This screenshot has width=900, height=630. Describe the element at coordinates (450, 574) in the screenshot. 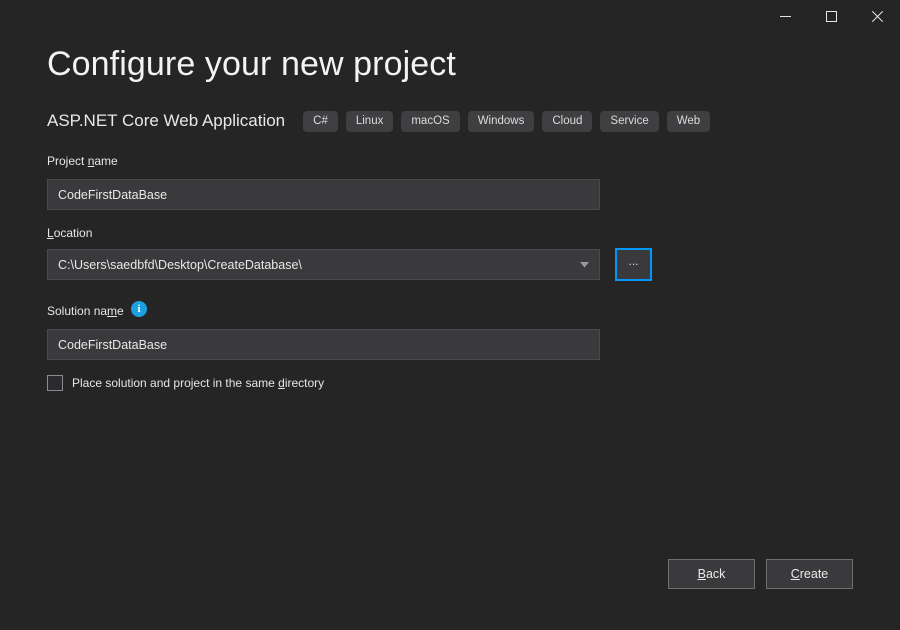

I see `dialog-footer: Back Create` at that location.